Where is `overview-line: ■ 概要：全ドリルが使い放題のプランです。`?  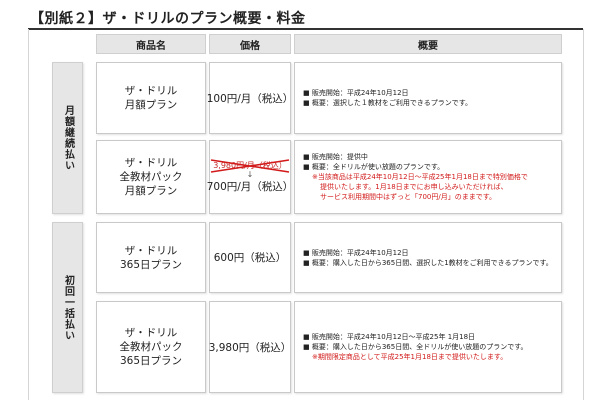
overview-line: ■ 概要：全ドリルが使い放題のプランです。 is located at coordinates (374, 167).